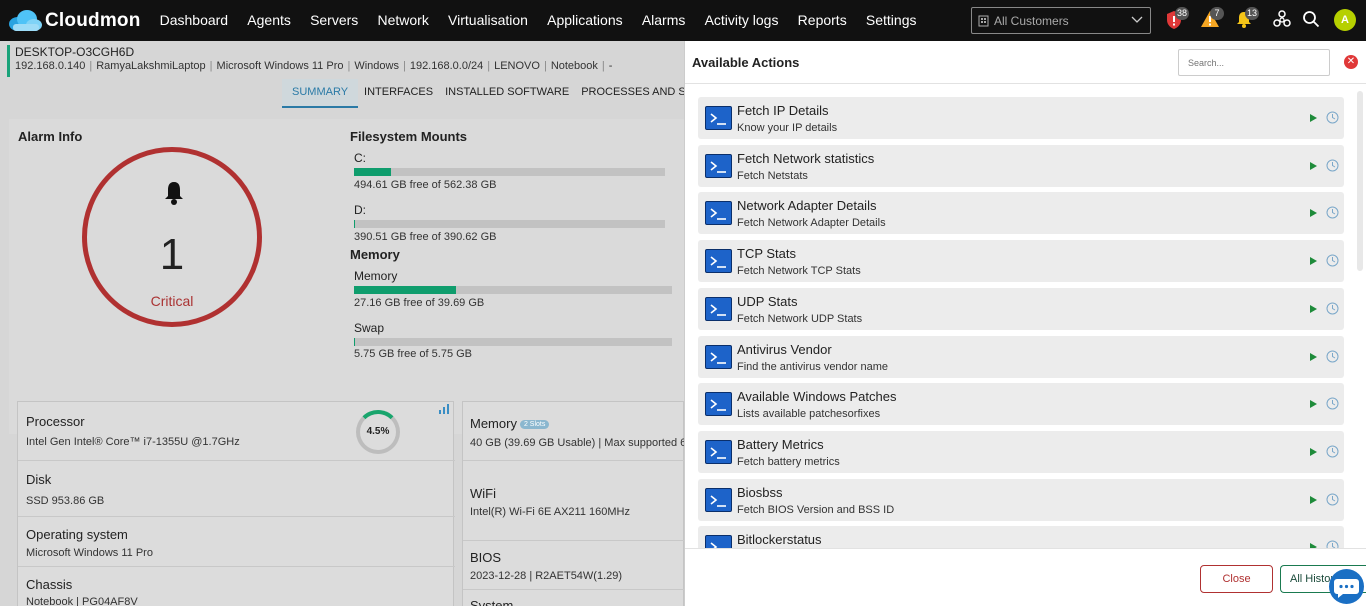 The image size is (1366, 606). I want to click on panel-close-icon: ✕, so click(1351, 62).